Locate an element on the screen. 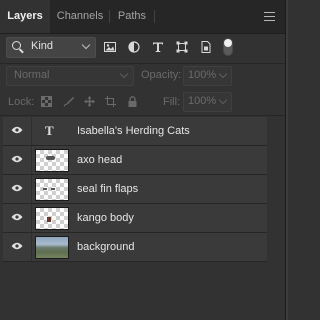  lock-artboard-icon is located at coordinates (110, 101).